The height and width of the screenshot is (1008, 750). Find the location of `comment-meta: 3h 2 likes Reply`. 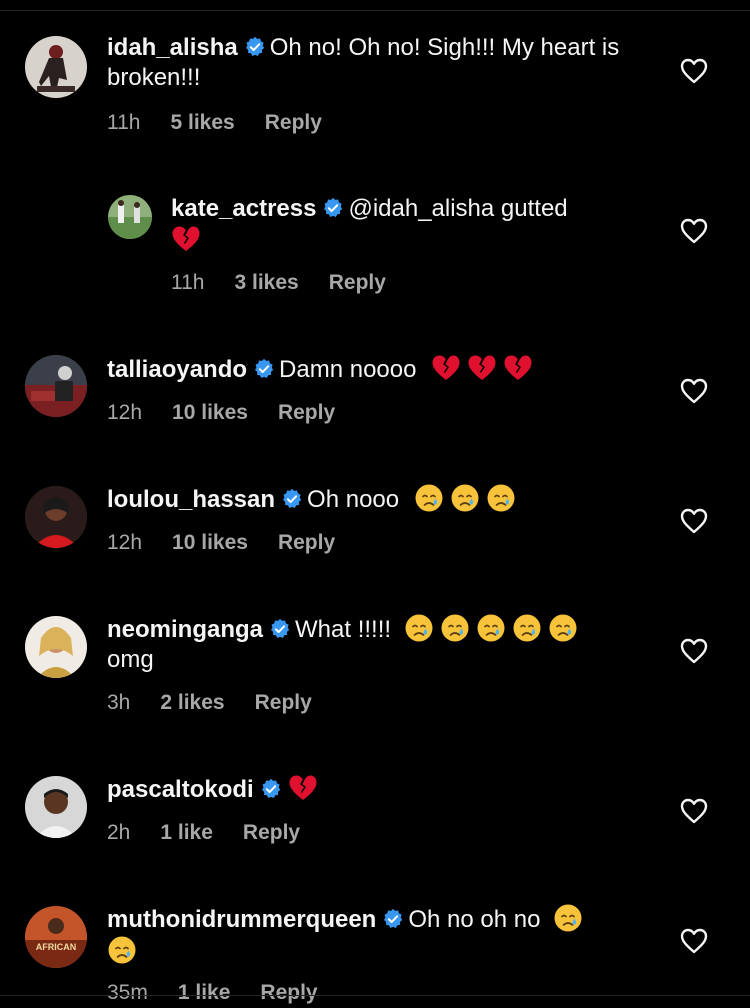

comment-meta: 3h 2 likes Reply is located at coordinates (224, 703).